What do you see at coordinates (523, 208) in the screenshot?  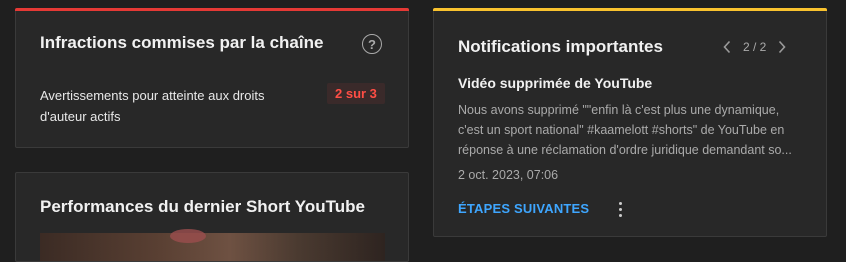 I see `next-steps-button: ÉTAPES SUIVANTES` at bounding box center [523, 208].